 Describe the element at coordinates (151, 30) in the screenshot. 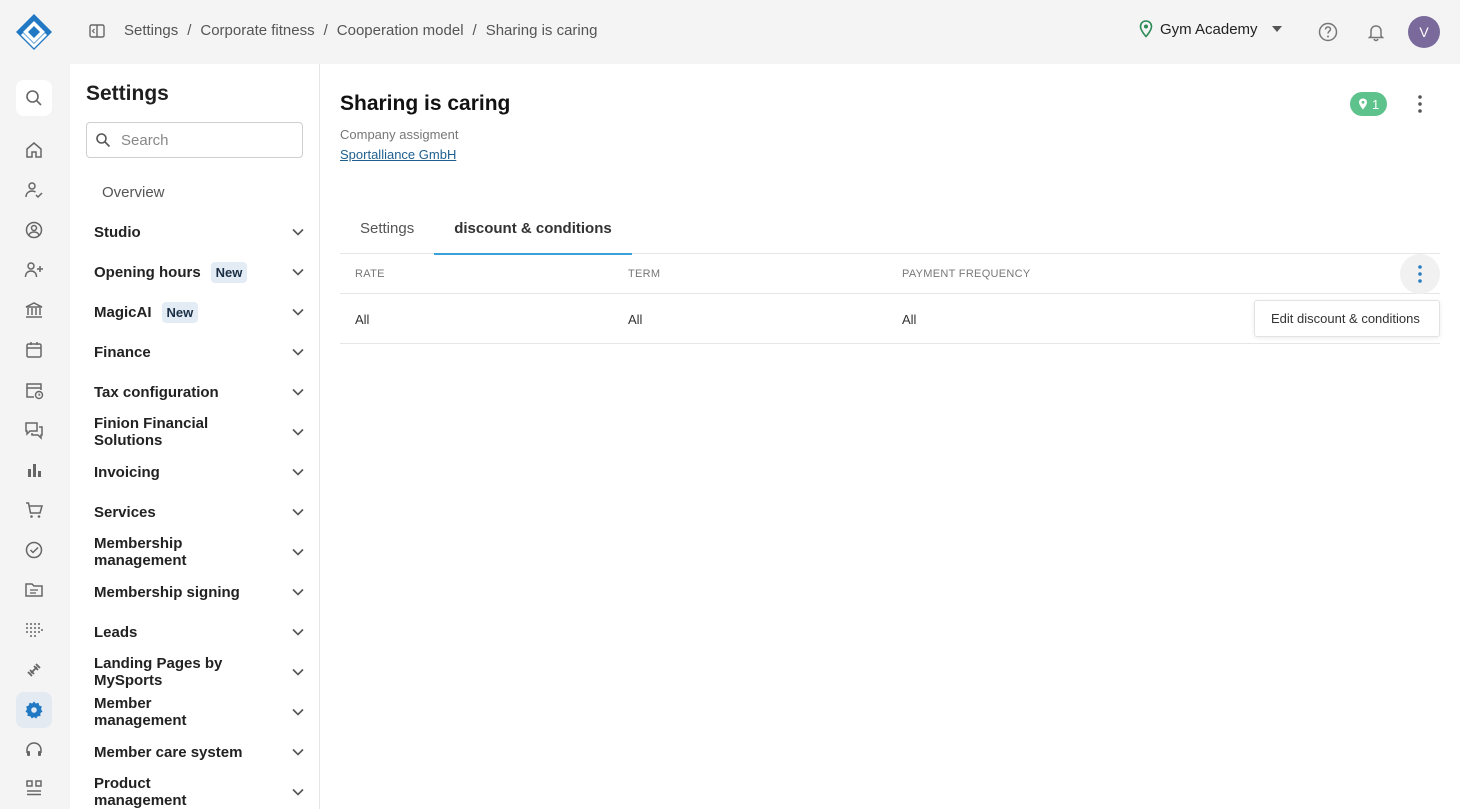

I see `breadcrumb-settings: Settings` at that location.